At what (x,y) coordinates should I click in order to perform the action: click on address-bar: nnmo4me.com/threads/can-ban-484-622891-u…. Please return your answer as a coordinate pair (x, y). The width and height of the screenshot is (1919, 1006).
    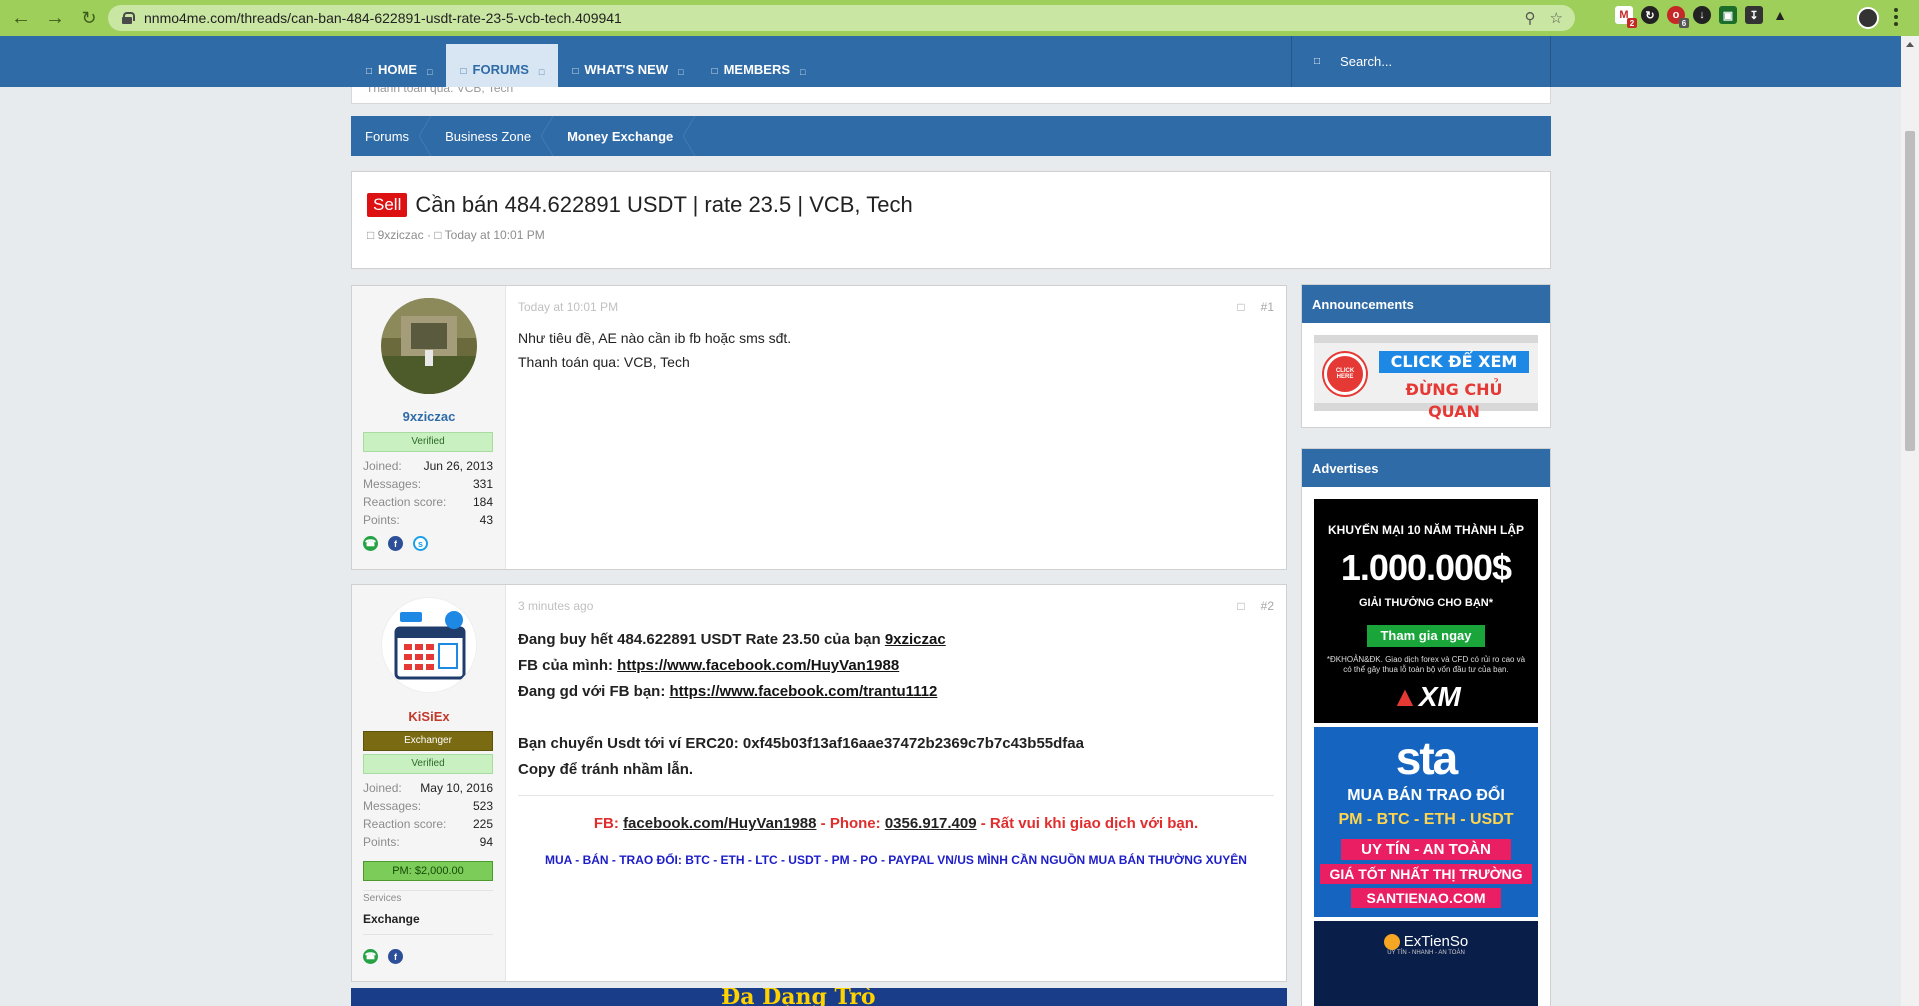
    Looking at the image, I should click on (841, 18).